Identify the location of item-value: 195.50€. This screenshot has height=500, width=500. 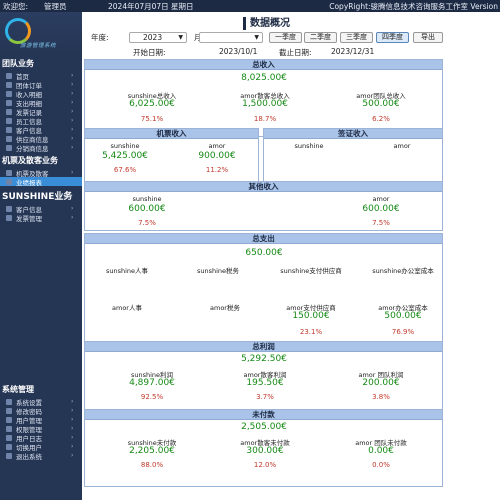
(265, 383).